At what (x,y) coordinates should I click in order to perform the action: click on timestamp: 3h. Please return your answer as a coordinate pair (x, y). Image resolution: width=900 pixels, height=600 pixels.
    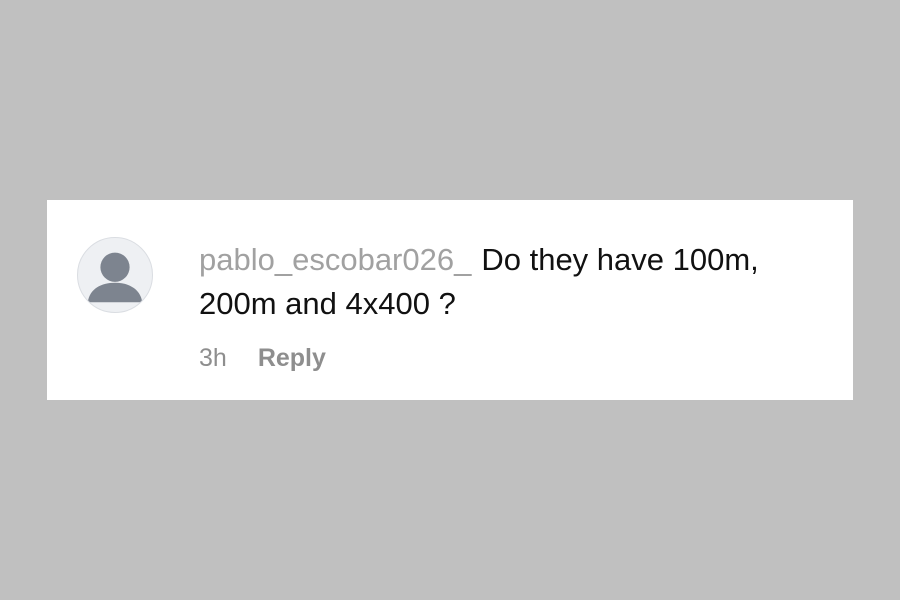
    Looking at the image, I should click on (213, 358).